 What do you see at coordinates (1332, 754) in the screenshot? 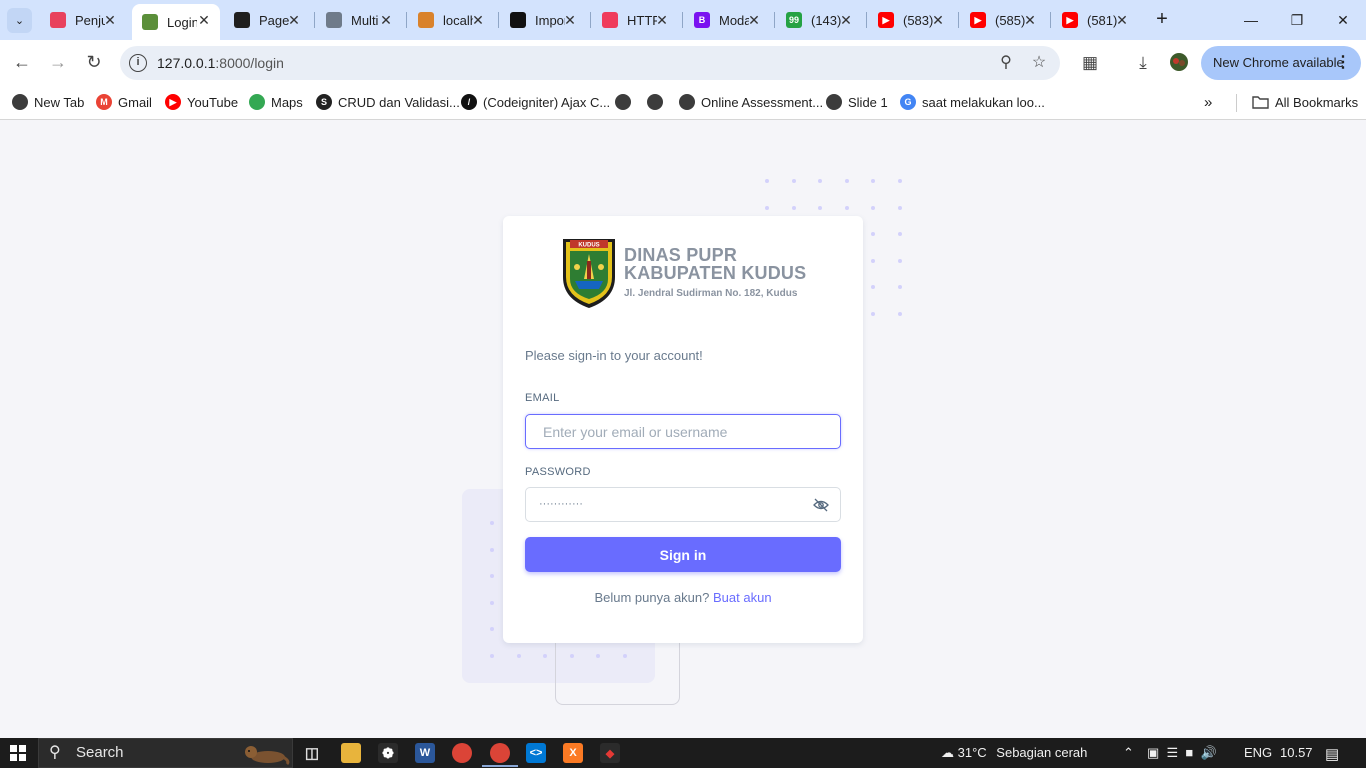
I see `notifications-icon: ▤` at bounding box center [1332, 754].